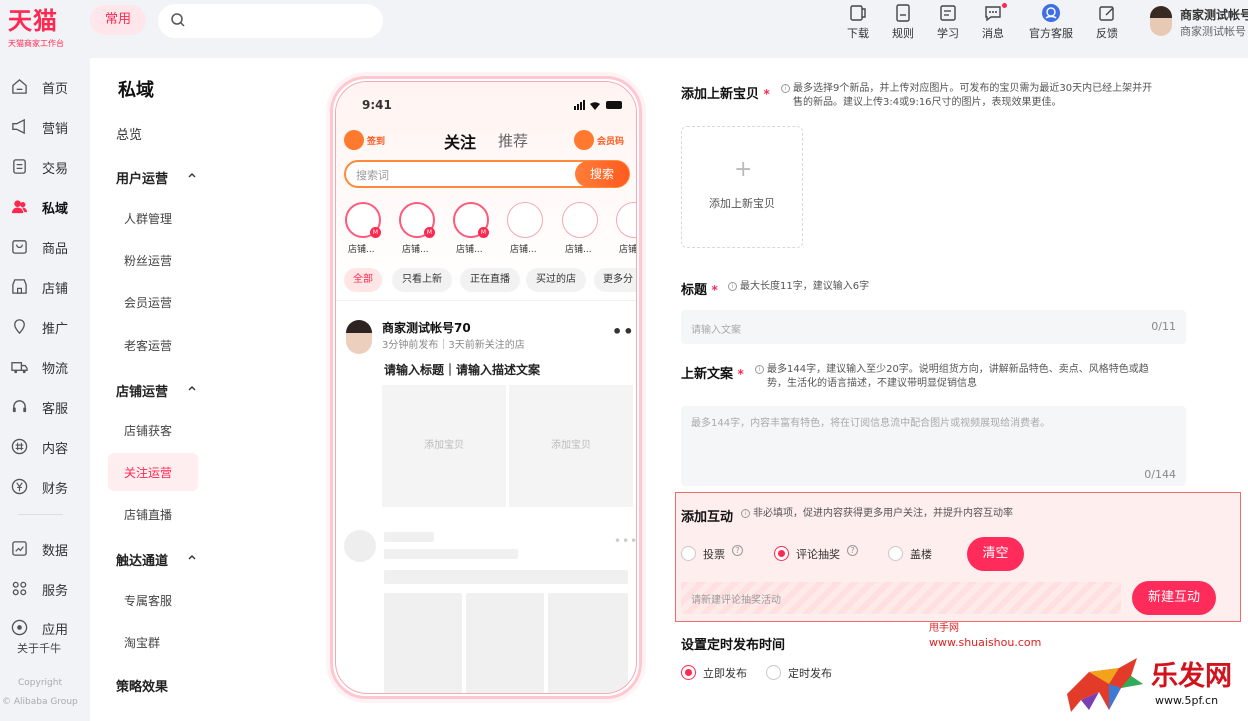 This screenshot has width=1248, height=721. Describe the element at coordinates (148, 302) in the screenshot. I see `subnav-item-members: 会员运营` at that location.